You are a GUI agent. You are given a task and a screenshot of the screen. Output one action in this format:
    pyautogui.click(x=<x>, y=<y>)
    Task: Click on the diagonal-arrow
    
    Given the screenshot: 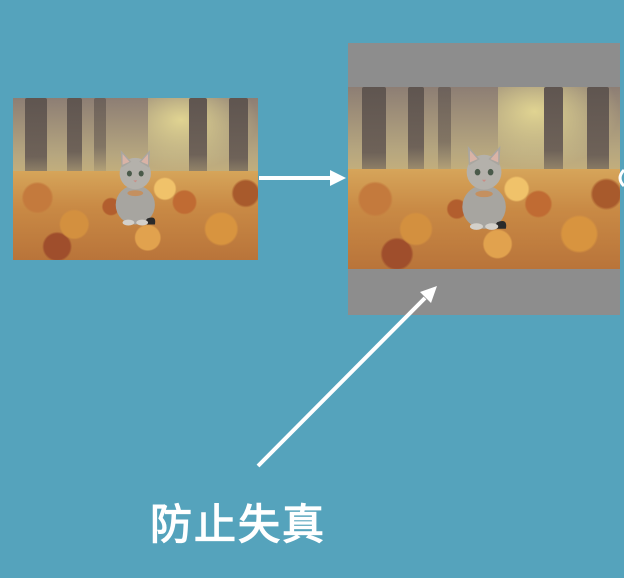 What is the action you would take?
    pyautogui.click(x=346, y=377)
    